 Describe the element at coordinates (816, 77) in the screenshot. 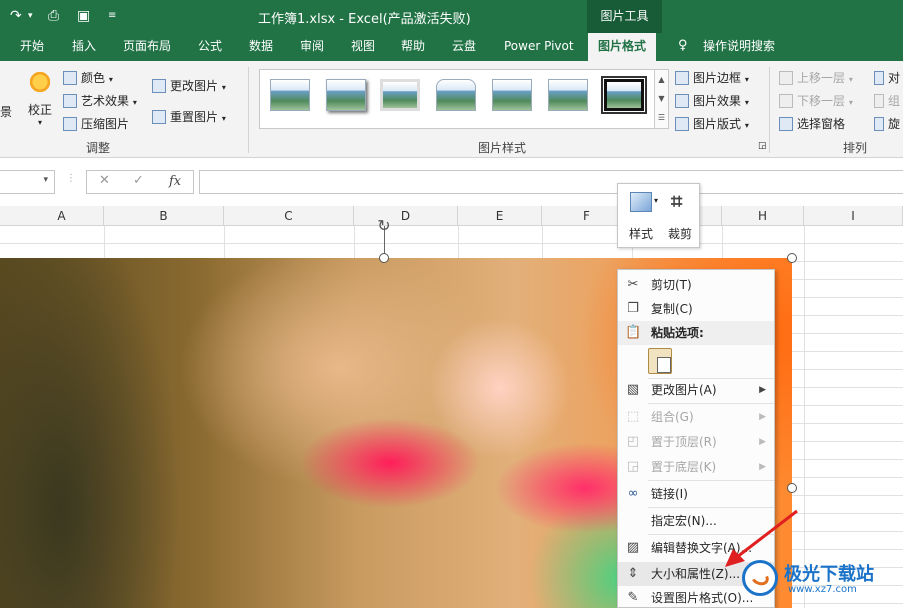

I see `bring-forward-button: 上移一层 ▾` at that location.